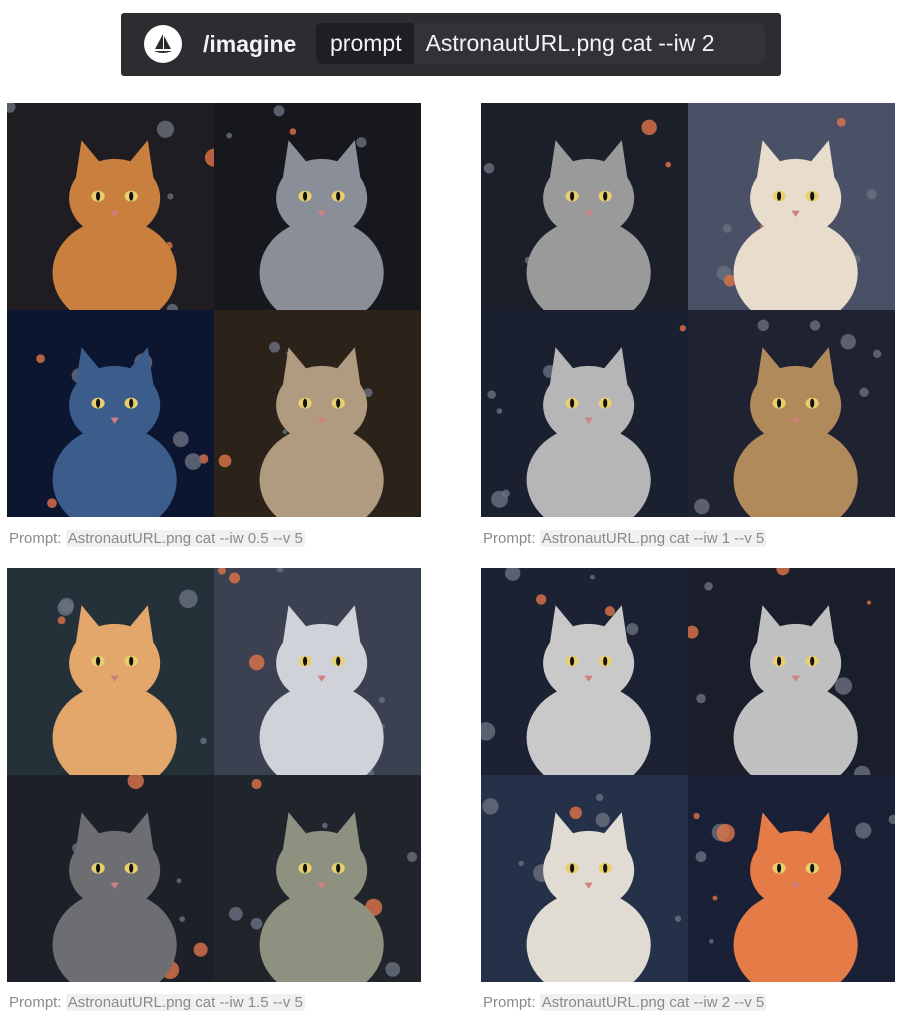 This screenshot has width=904, height=1024. Describe the element at coordinates (365, 43) in the screenshot. I see `prompt-option-name: prompt` at that location.